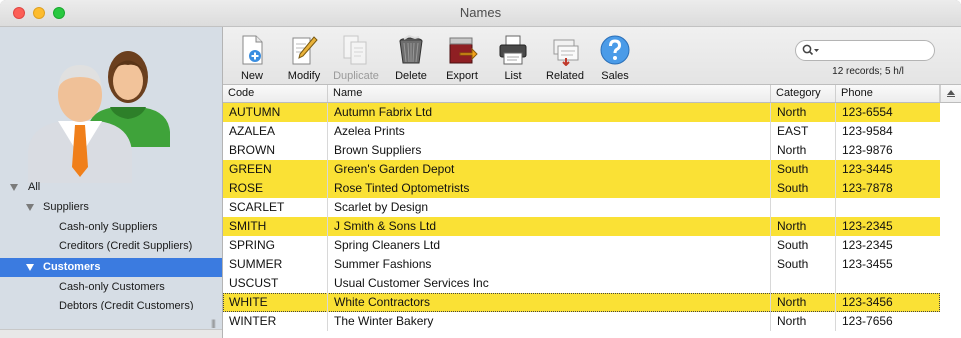 Image resolution: width=961 pixels, height=338 pixels. Describe the element at coordinates (275, 207) in the screenshot. I see `cell-code: SCARLET` at that location.